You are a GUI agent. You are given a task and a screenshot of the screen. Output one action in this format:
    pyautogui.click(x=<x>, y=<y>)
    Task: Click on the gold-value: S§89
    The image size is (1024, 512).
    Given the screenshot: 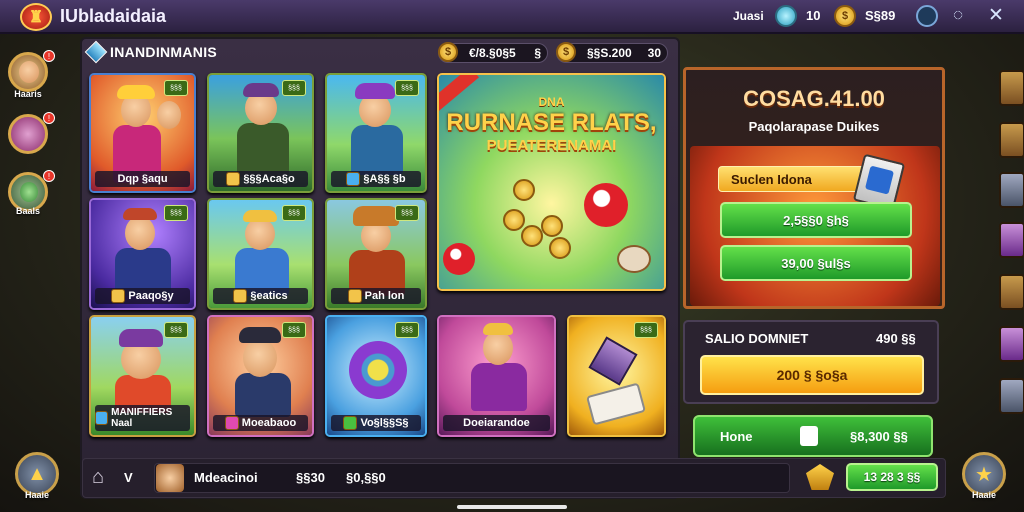 What is the action you would take?
    pyautogui.click(x=880, y=15)
    